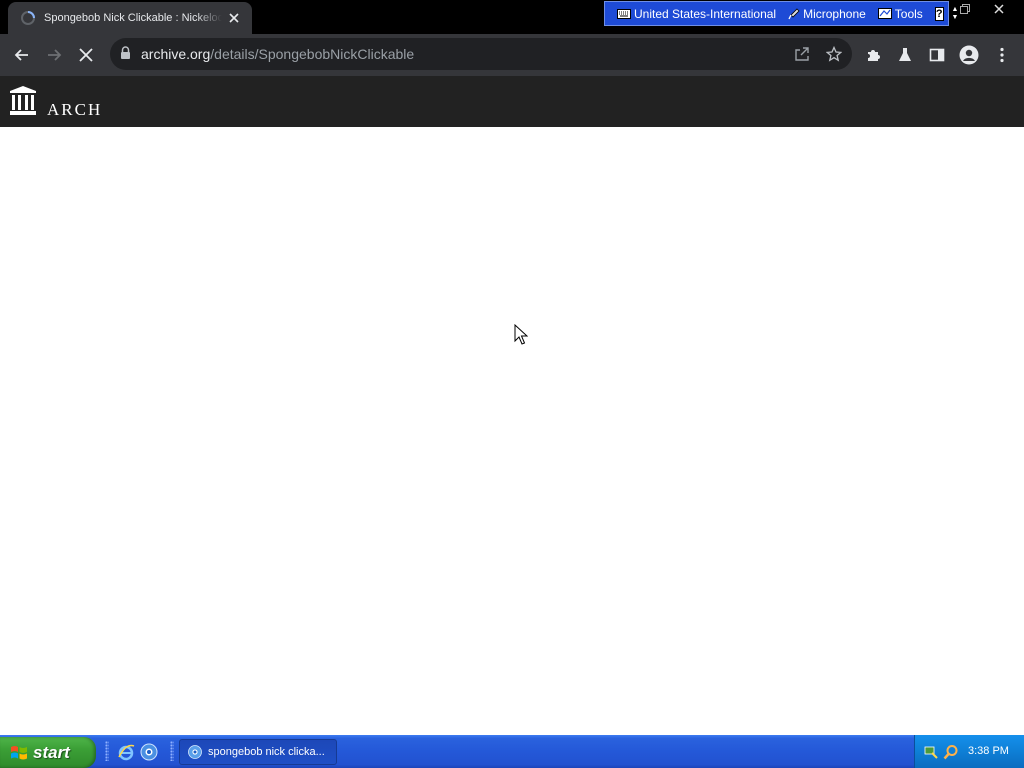  What do you see at coordinates (521, 334) in the screenshot?
I see `mouse-cursor-icon` at bounding box center [521, 334].